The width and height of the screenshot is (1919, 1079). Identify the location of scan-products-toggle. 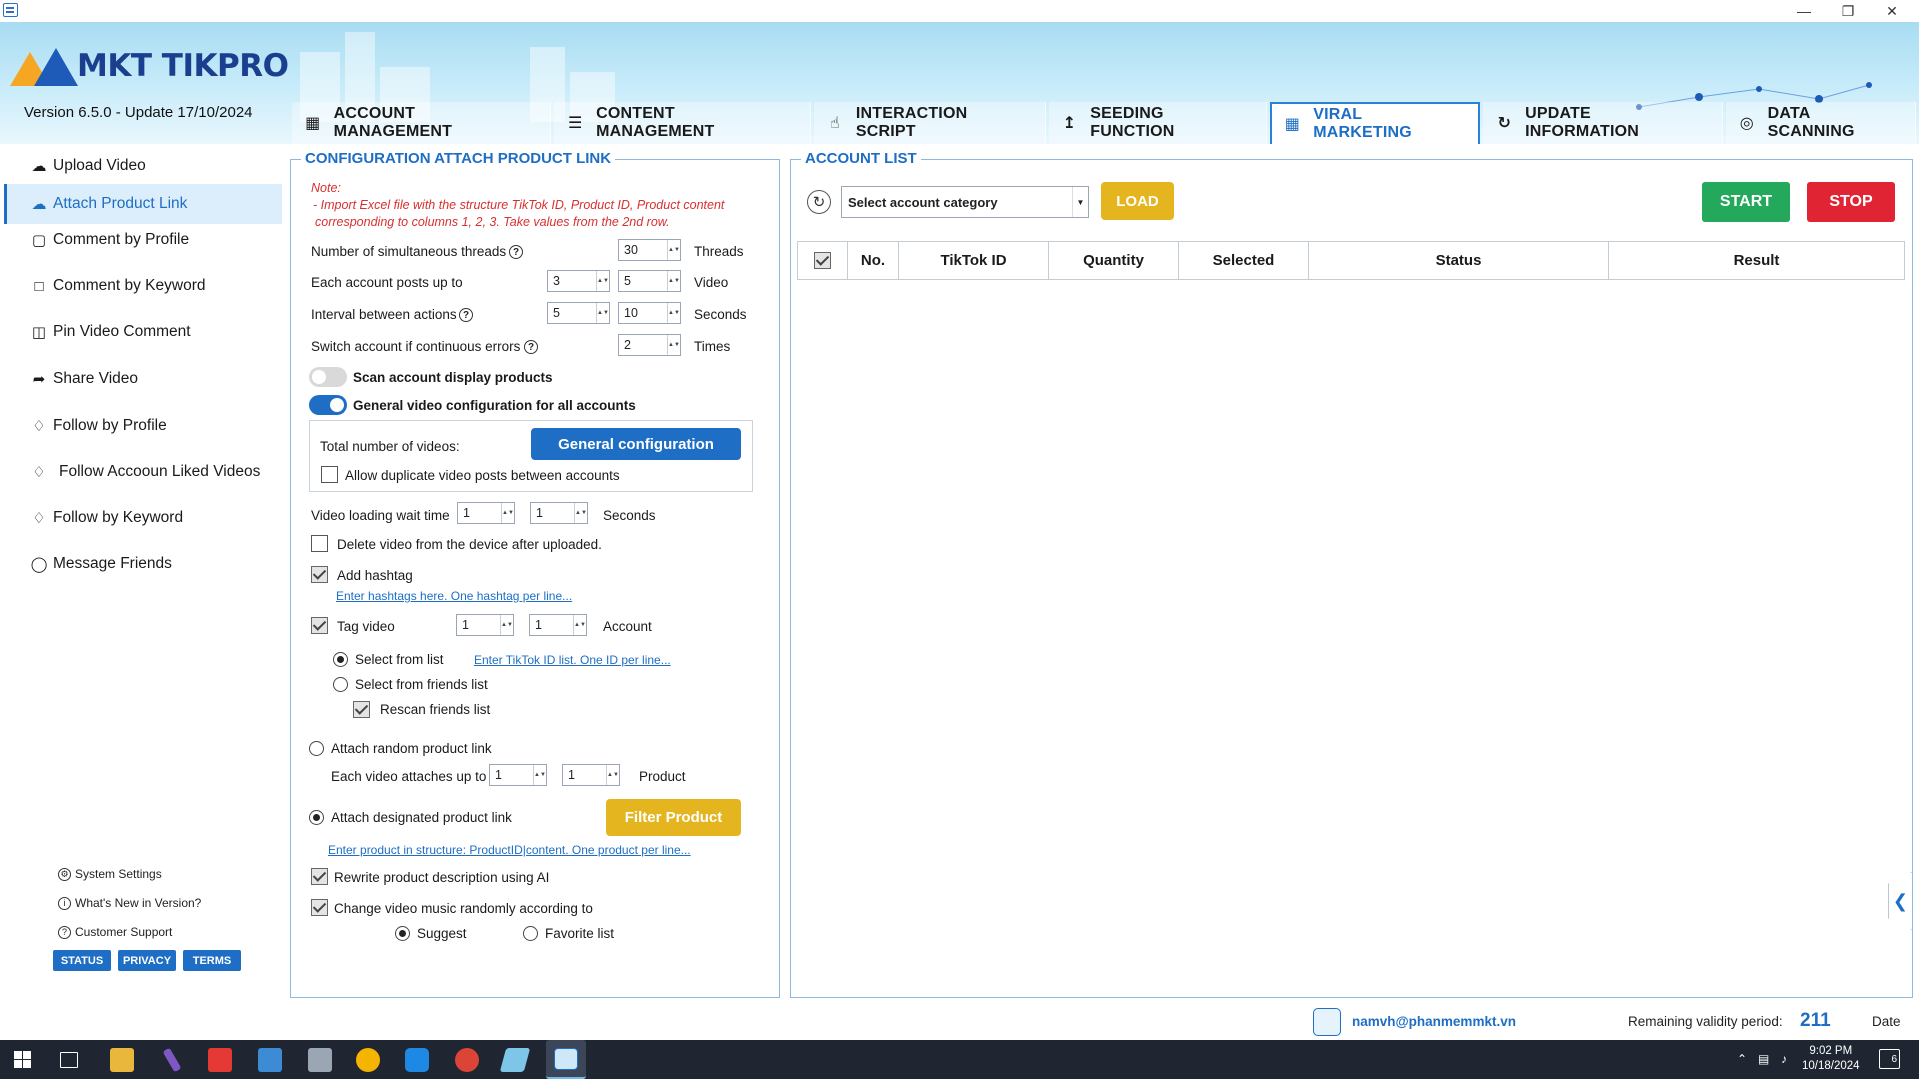
(328, 377).